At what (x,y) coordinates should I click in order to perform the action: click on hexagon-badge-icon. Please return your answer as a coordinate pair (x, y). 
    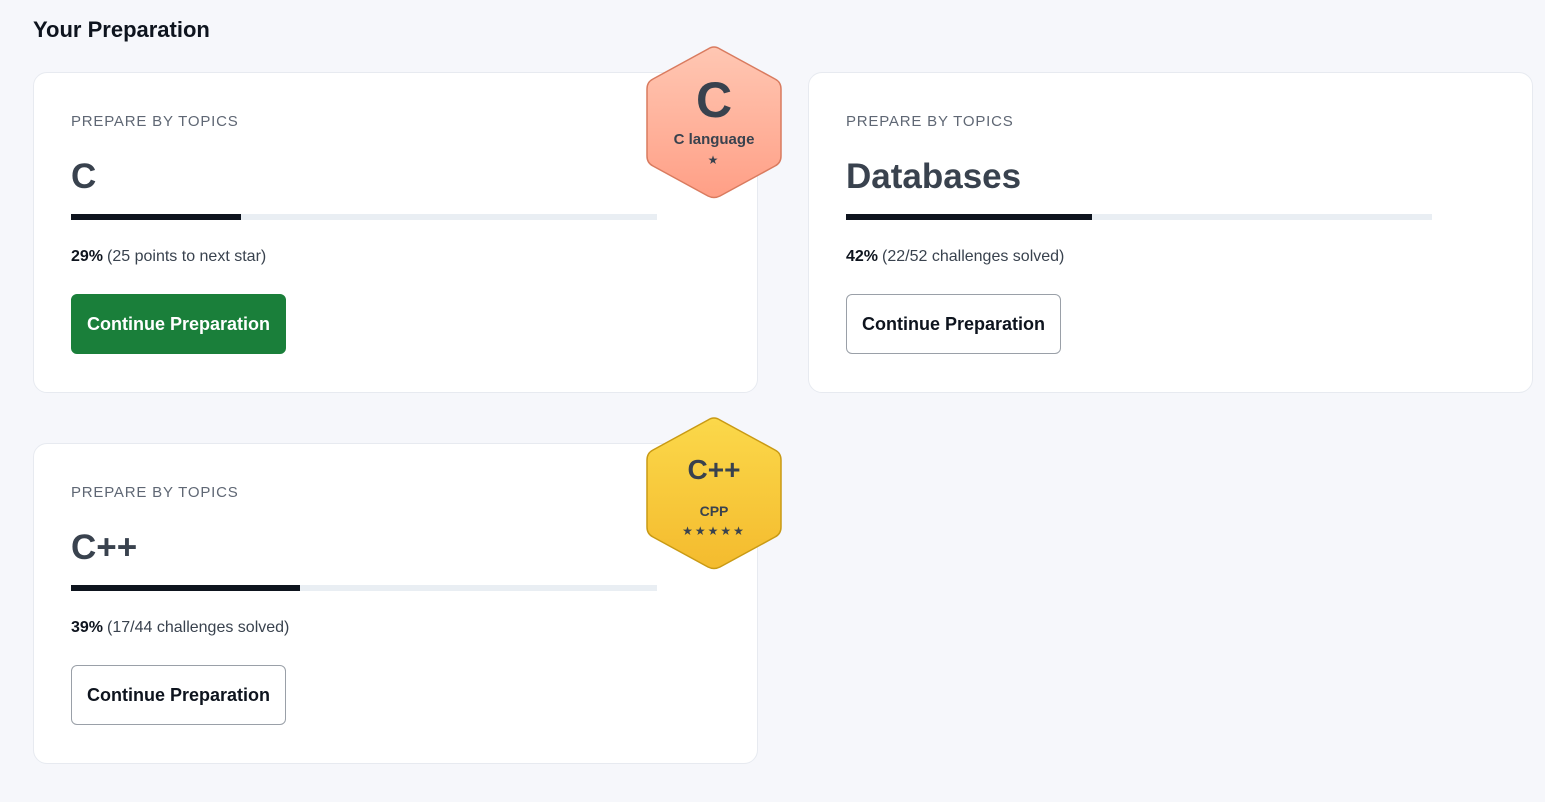
    Looking at the image, I should click on (714, 493).